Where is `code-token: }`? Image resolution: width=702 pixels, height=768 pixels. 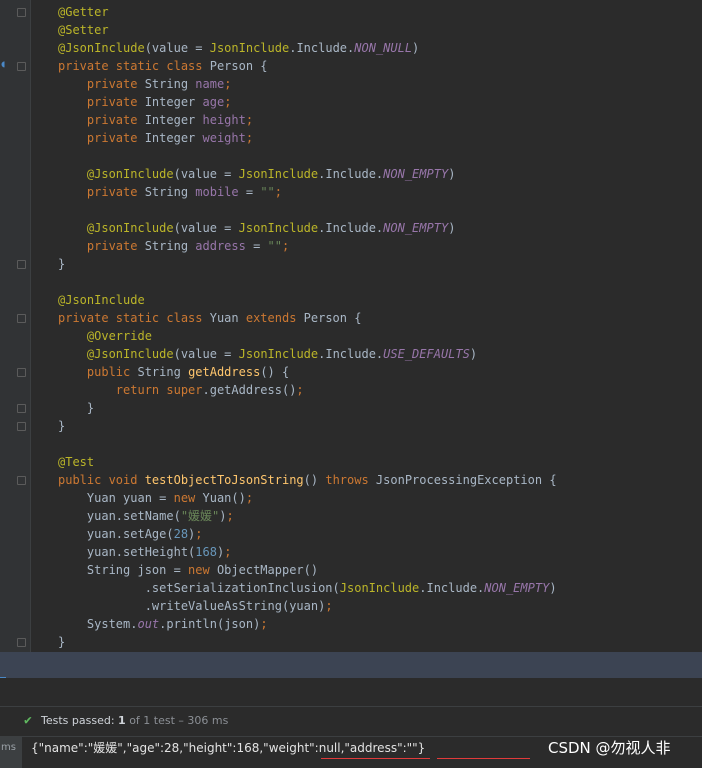 code-token: } is located at coordinates (62, 264).